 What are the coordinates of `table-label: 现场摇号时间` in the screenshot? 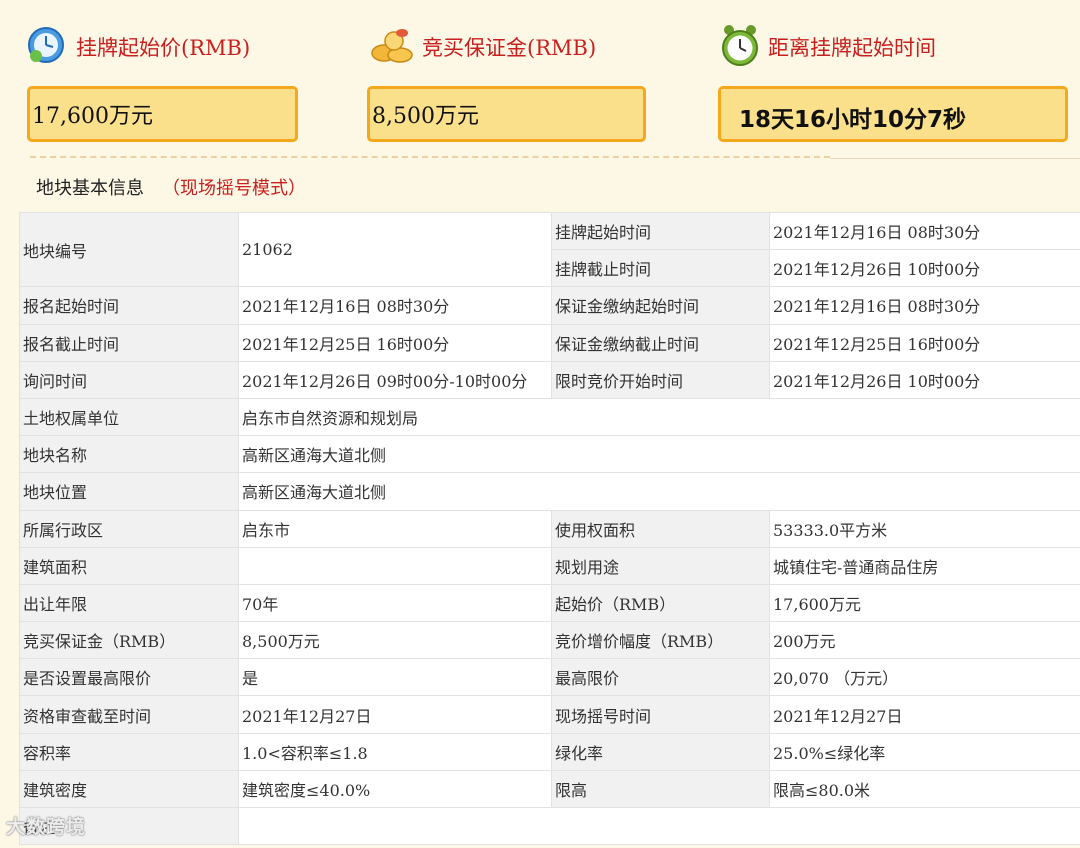 It's located at (660, 714).